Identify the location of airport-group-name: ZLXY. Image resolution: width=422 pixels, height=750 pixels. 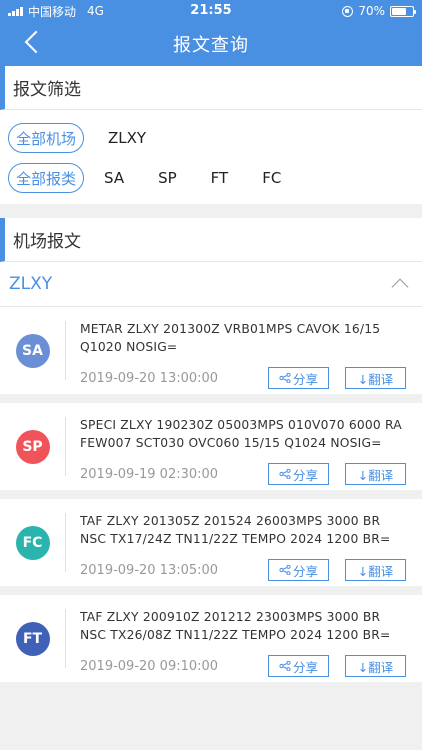
(31, 284).